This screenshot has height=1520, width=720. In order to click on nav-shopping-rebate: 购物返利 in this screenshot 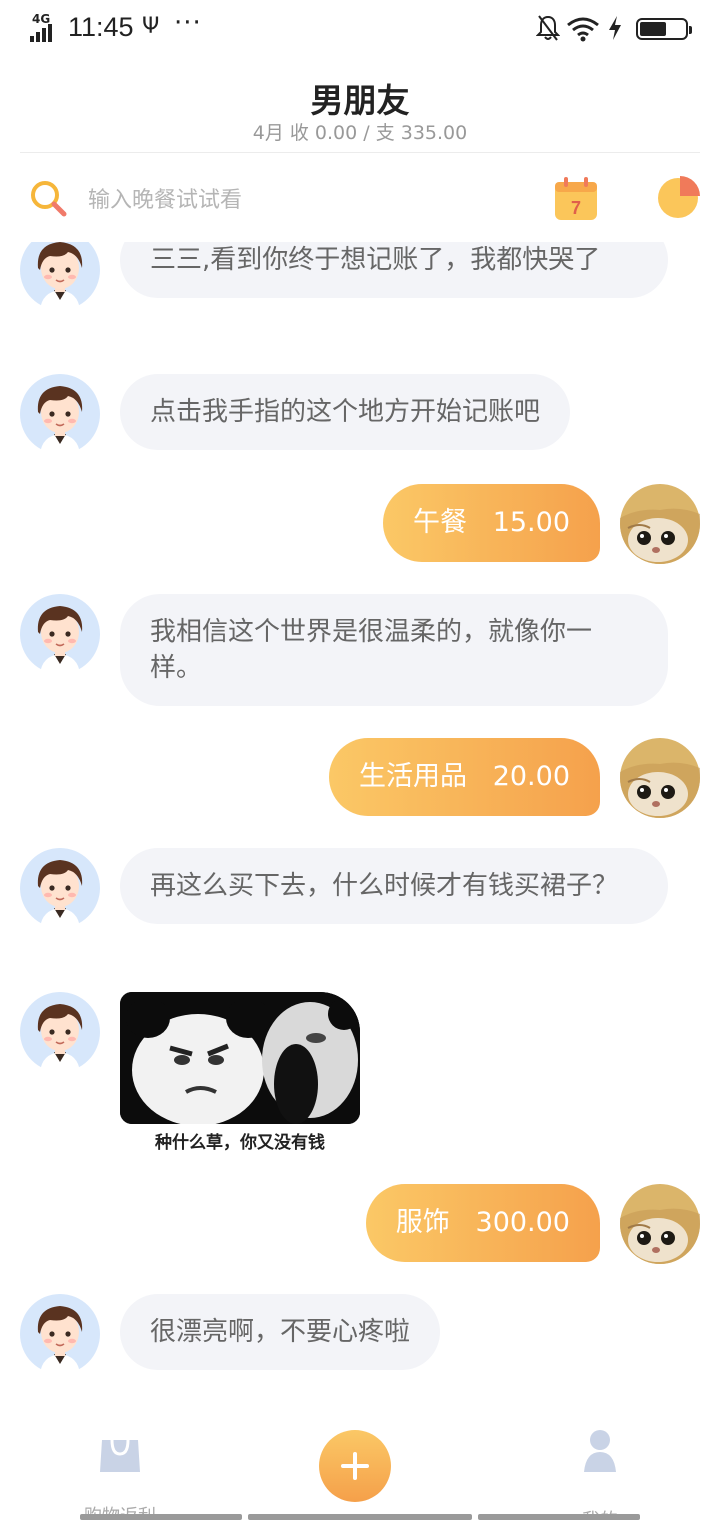, I will do `click(120, 1471)`.